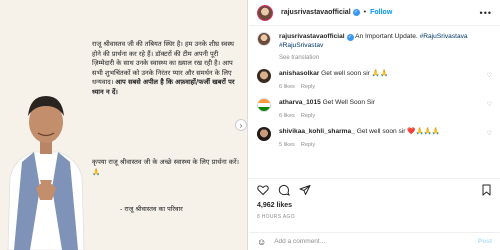 This screenshot has height=250, width=500. Describe the element at coordinates (381, 12) in the screenshot. I see `follow-button: Follow` at that location.